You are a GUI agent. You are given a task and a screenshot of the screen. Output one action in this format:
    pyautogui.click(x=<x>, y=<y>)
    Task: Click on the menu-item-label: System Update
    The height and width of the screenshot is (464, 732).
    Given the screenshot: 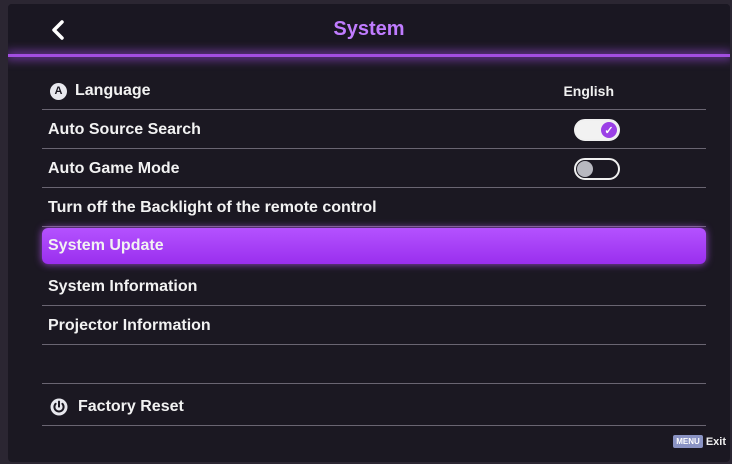 What is the action you would take?
    pyautogui.click(x=106, y=245)
    